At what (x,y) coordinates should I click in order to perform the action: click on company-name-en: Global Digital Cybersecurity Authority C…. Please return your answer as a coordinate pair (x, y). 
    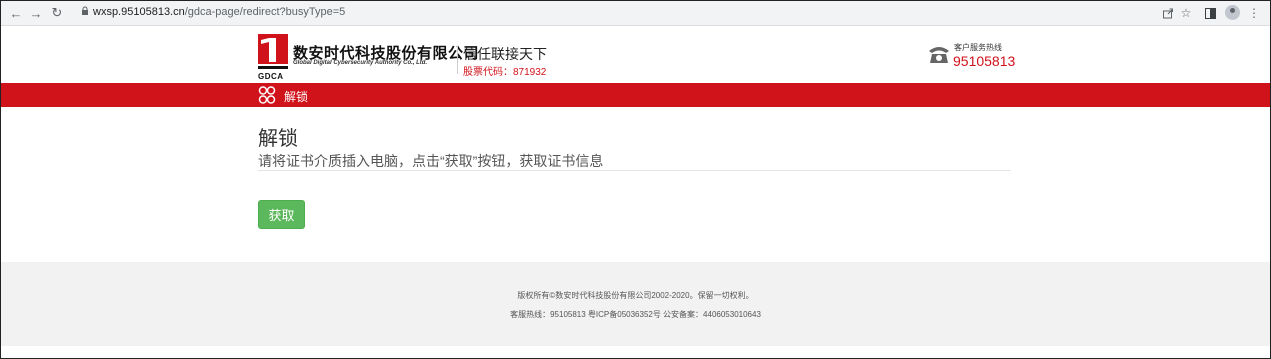
    Looking at the image, I should click on (360, 63).